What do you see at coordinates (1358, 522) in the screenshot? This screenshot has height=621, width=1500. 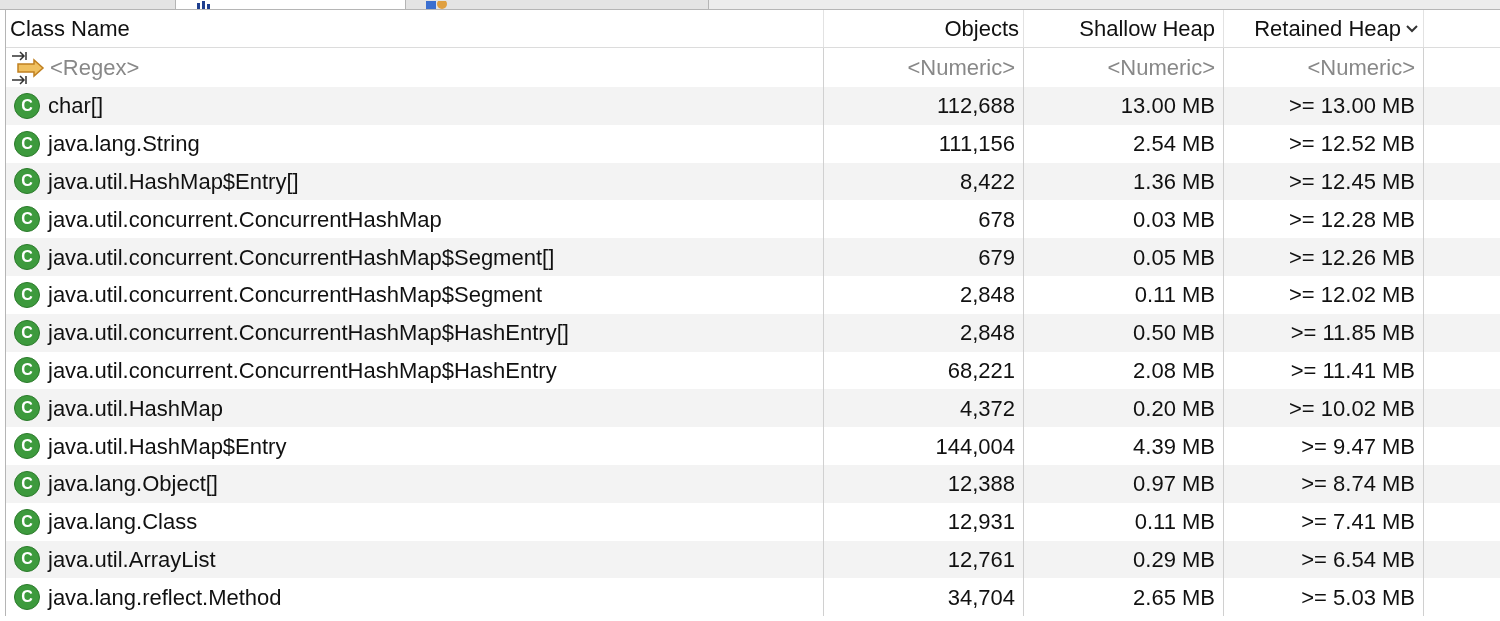 I see `table-cell-text: >= 7.41 MB` at bounding box center [1358, 522].